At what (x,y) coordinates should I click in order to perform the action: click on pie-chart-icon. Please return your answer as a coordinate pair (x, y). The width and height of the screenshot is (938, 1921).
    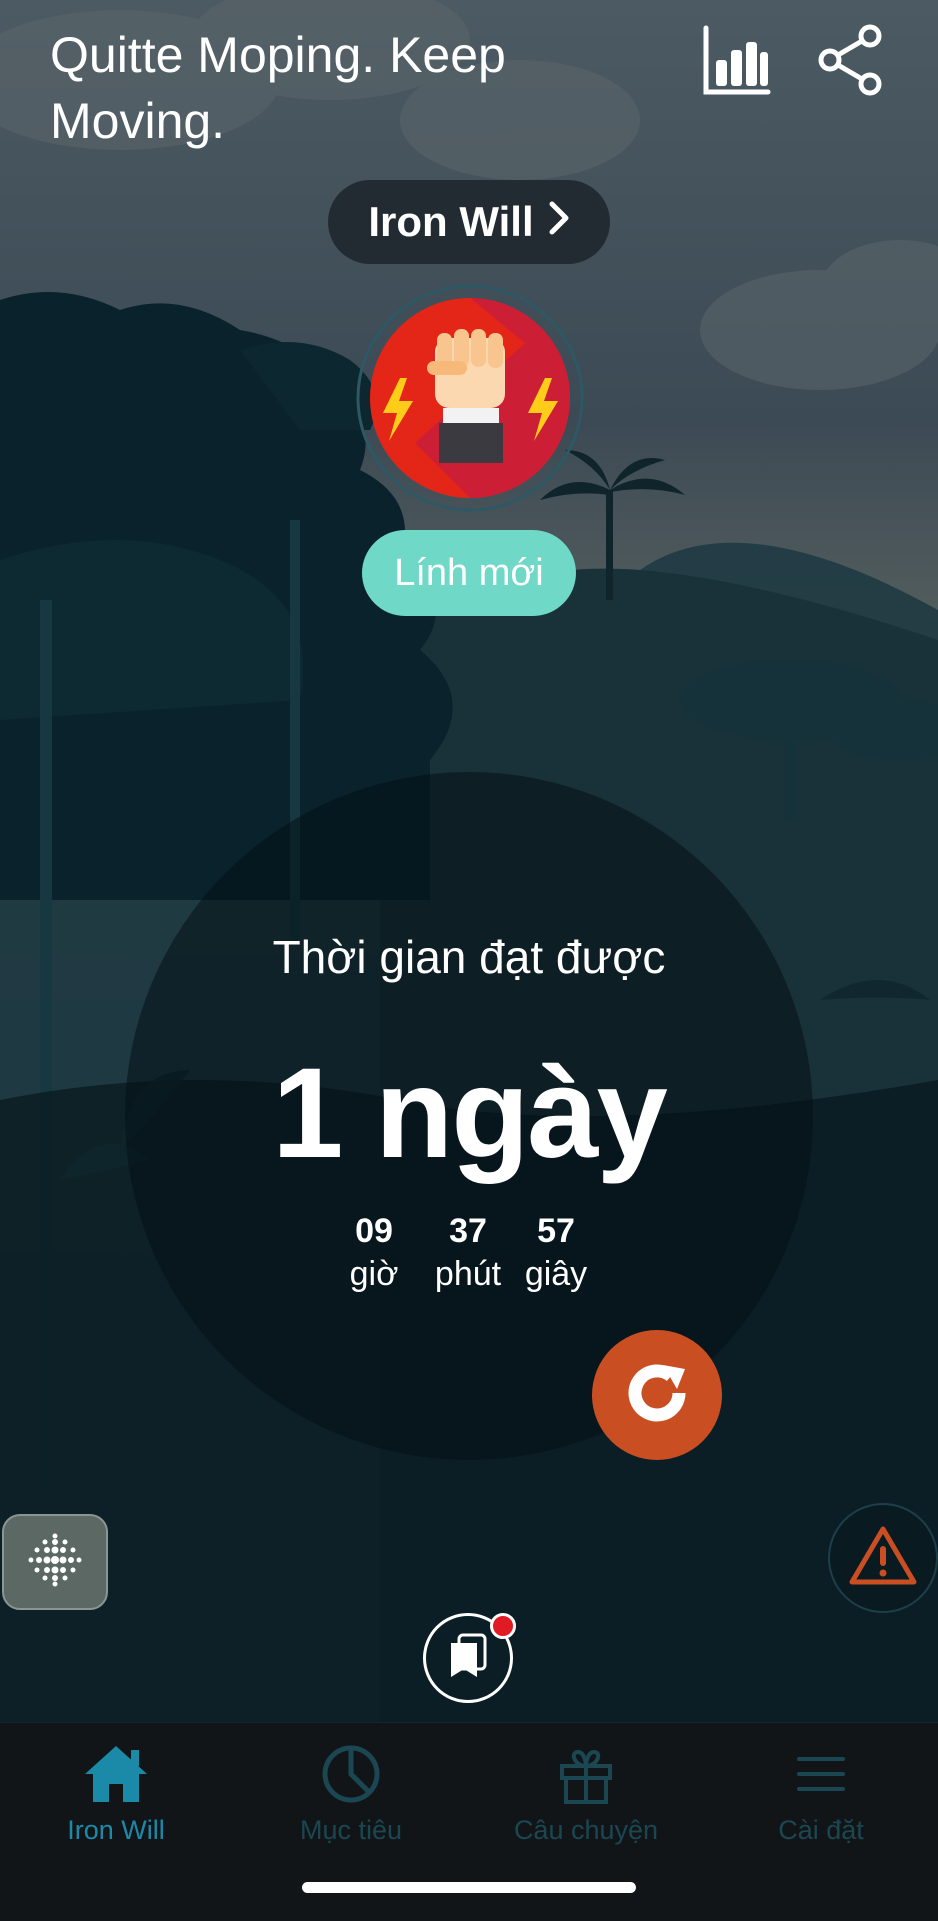
    Looking at the image, I should click on (351, 1774).